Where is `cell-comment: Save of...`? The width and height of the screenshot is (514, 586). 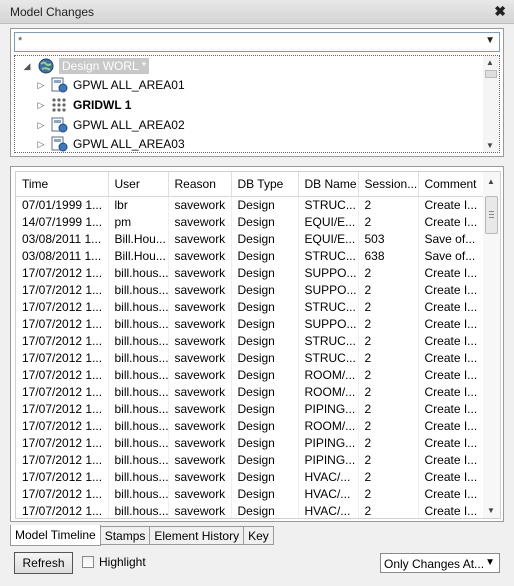 cell-comment: Save of... is located at coordinates (451, 255).